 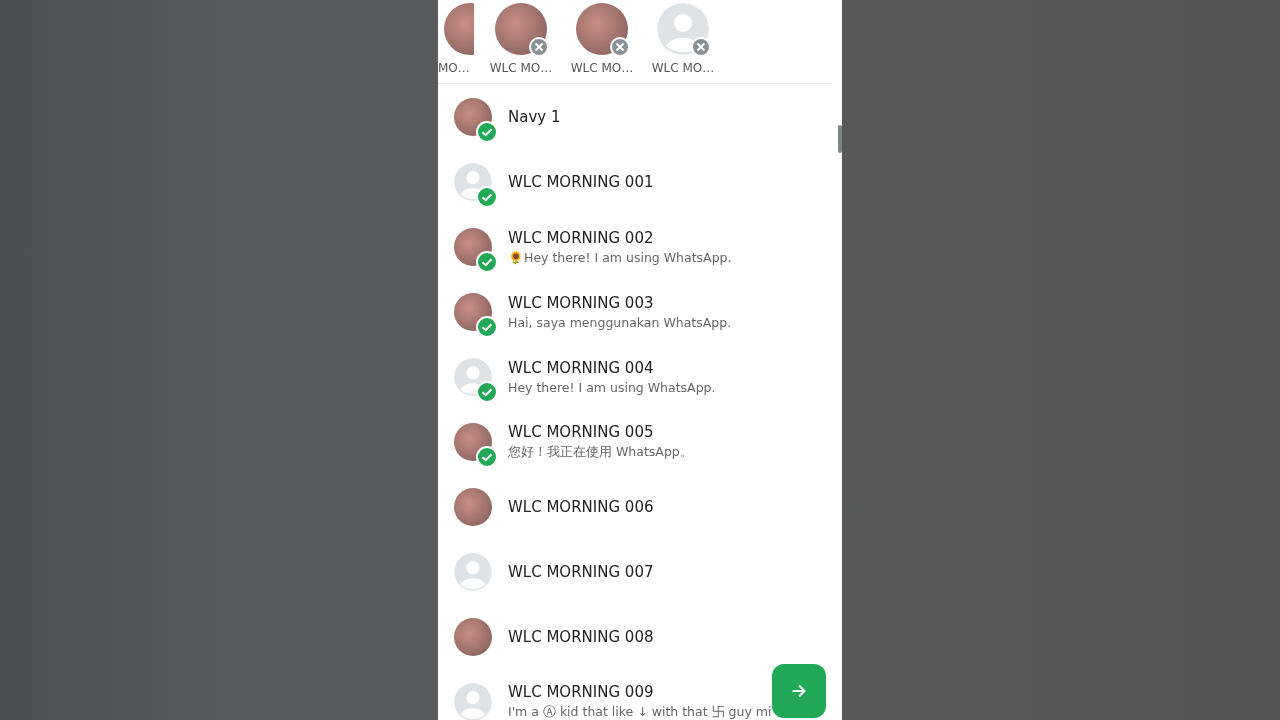 What do you see at coordinates (581, 636) in the screenshot?
I see `contact-name: WLC MORNING 008` at bounding box center [581, 636].